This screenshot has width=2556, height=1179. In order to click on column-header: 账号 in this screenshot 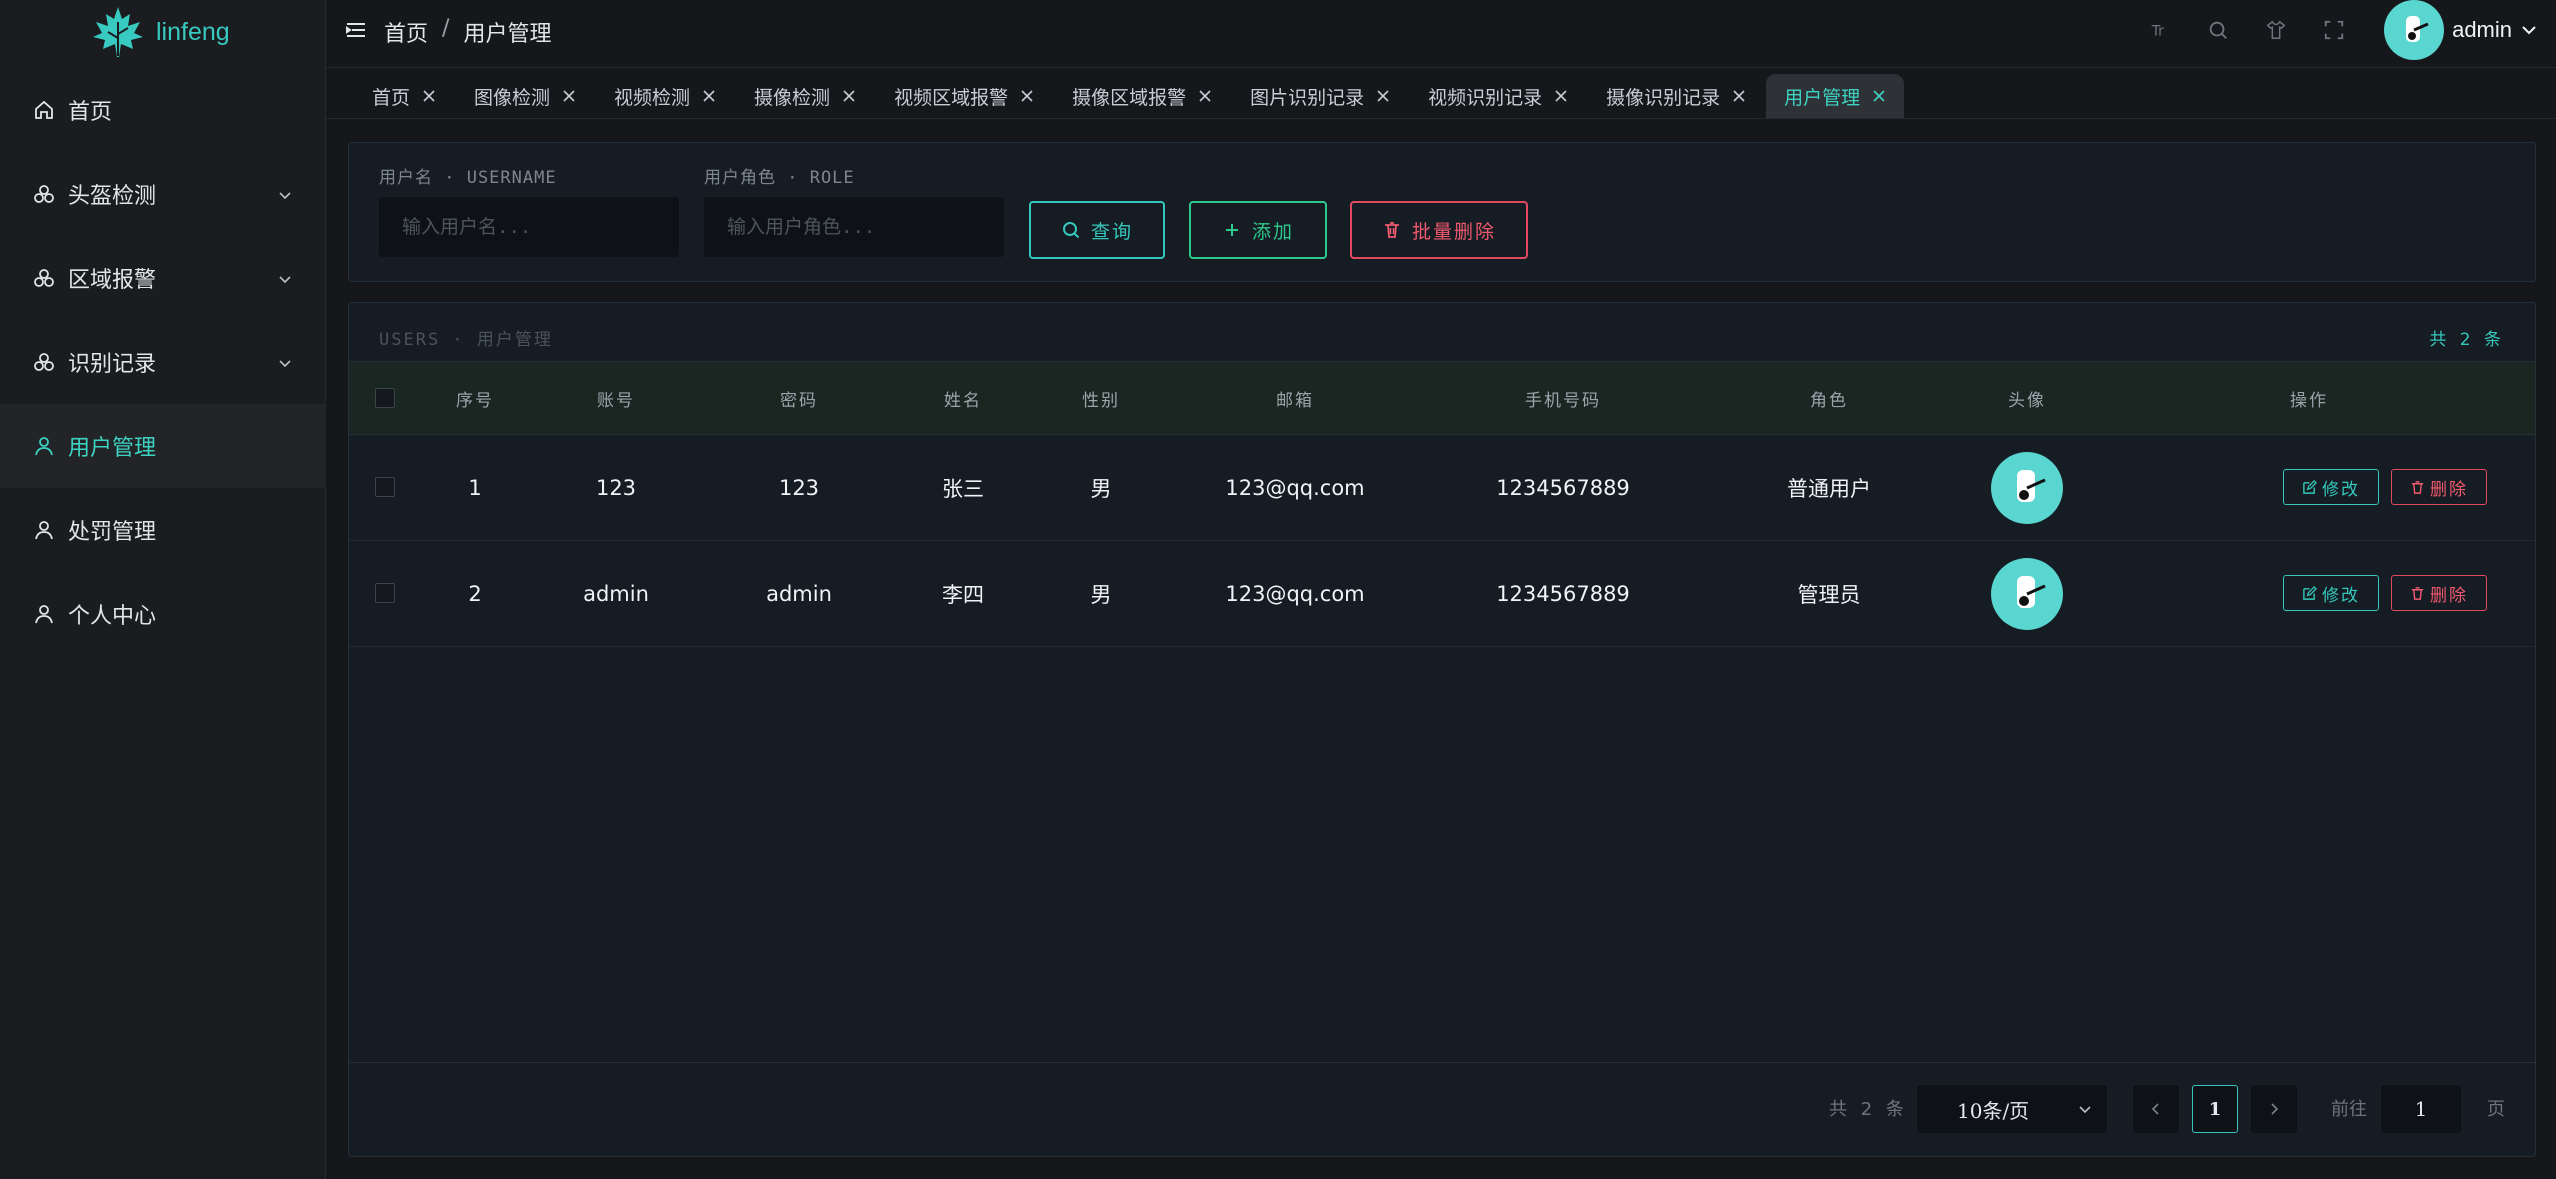, I will do `click(616, 400)`.